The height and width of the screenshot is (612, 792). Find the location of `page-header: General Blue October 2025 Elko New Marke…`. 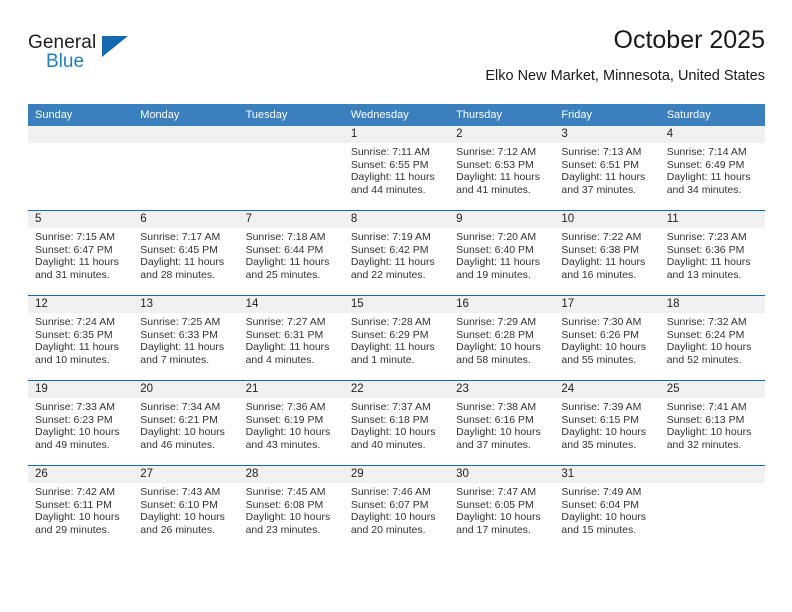

page-header: General Blue October 2025 Elko New Marke… is located at coordinates (396, 61).